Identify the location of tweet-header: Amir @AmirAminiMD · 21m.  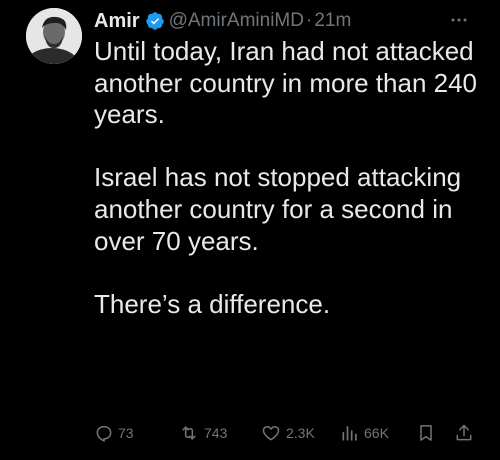
(290, 21).